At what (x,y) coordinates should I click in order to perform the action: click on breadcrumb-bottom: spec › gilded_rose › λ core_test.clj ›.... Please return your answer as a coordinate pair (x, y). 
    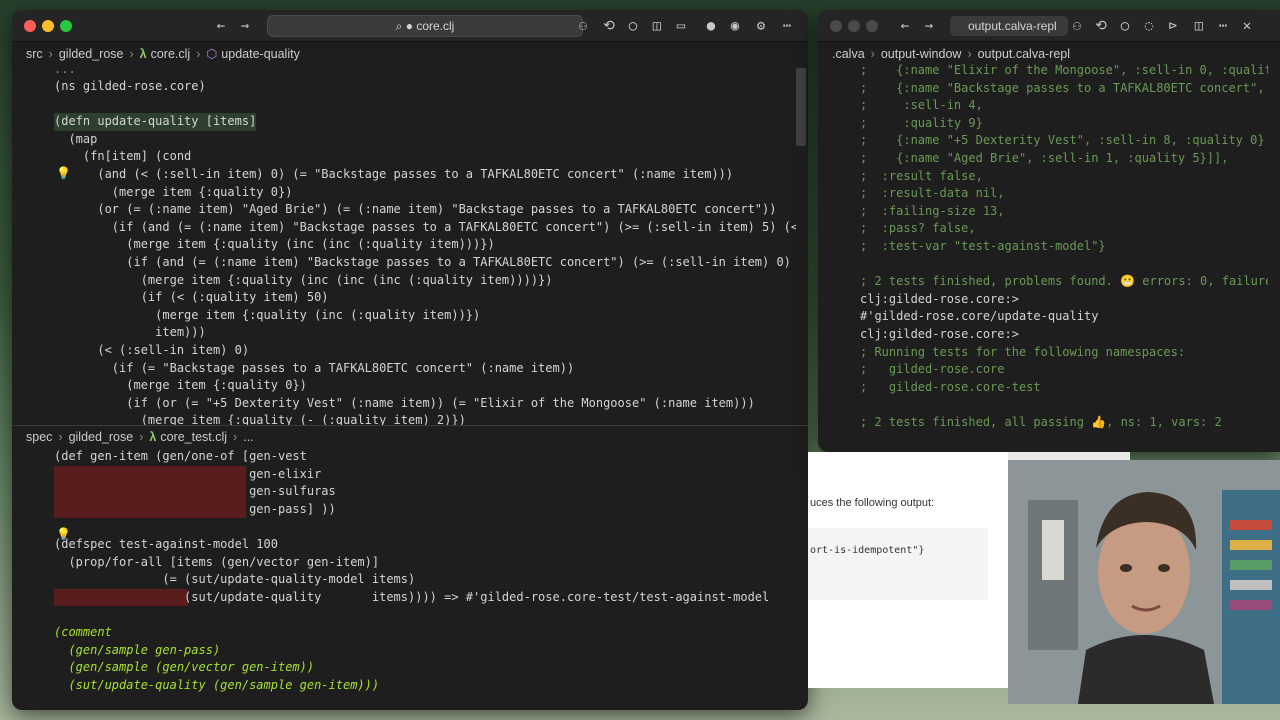
    Looking at the image, I should click on (410, 437).